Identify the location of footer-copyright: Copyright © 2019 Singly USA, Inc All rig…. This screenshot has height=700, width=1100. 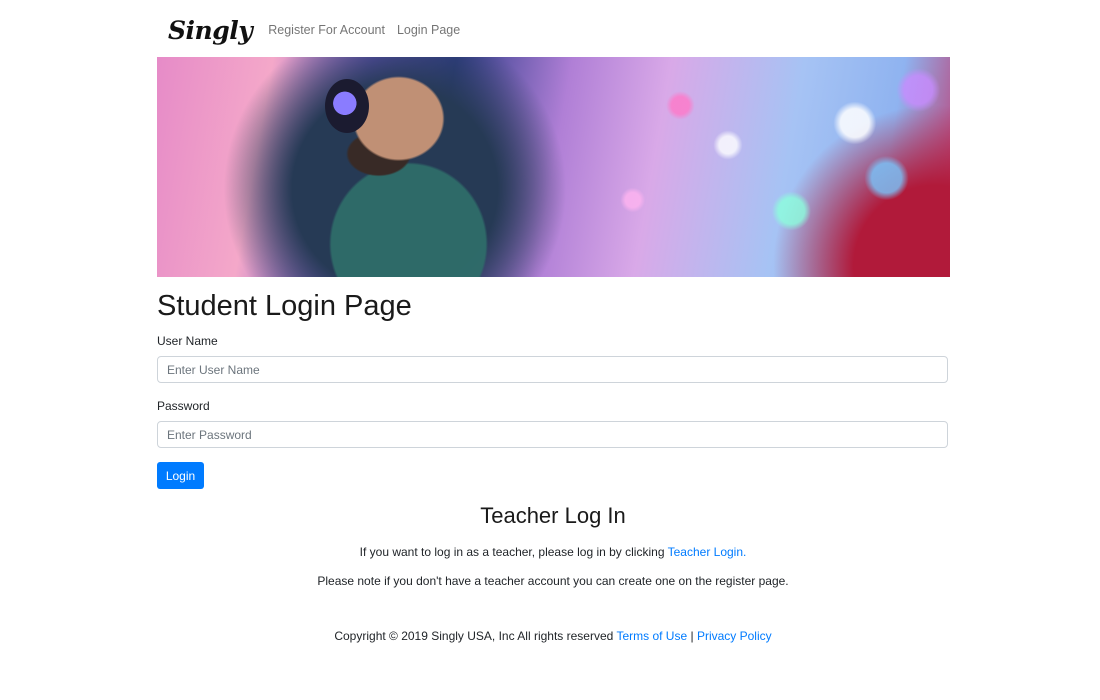
(474, 636).